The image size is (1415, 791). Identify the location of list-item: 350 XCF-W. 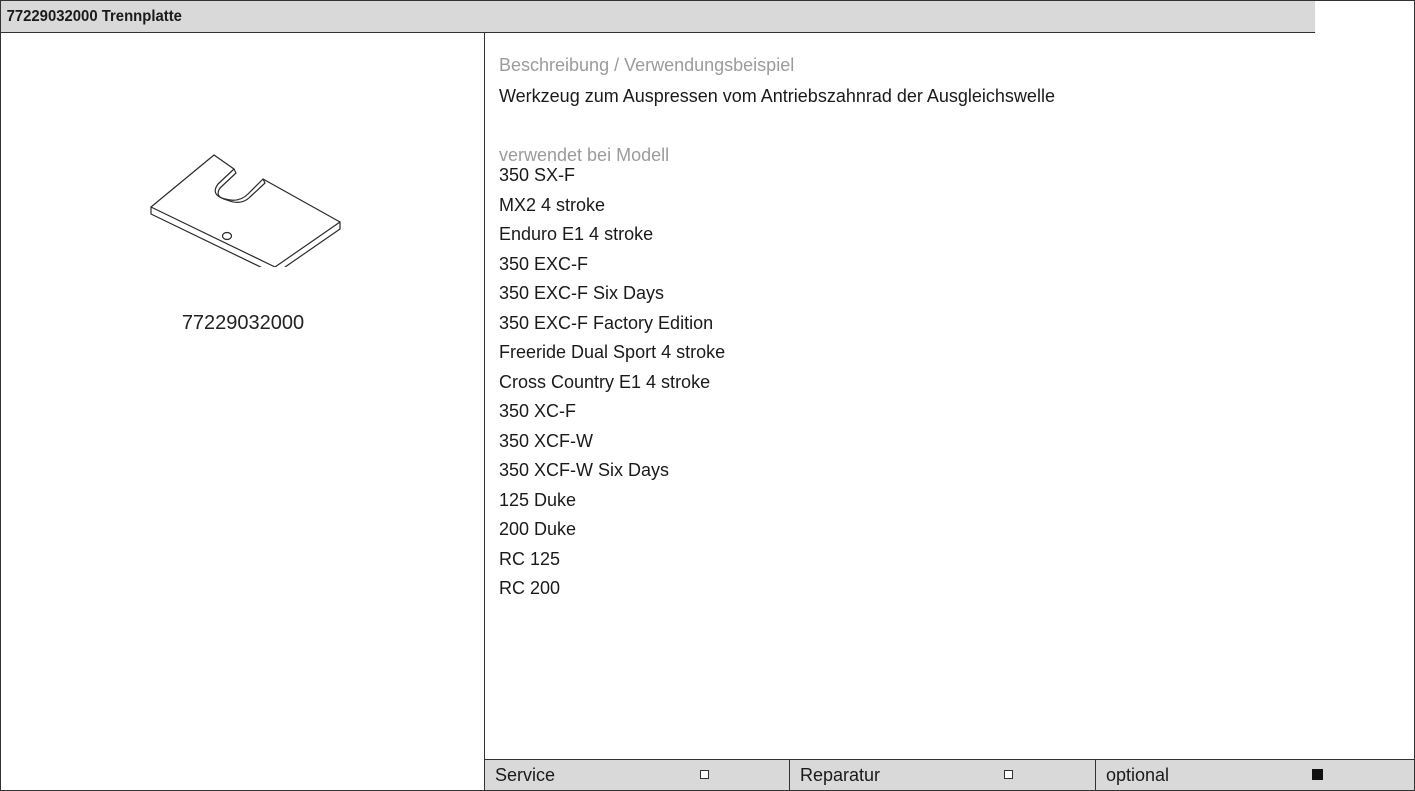
(546, 440).